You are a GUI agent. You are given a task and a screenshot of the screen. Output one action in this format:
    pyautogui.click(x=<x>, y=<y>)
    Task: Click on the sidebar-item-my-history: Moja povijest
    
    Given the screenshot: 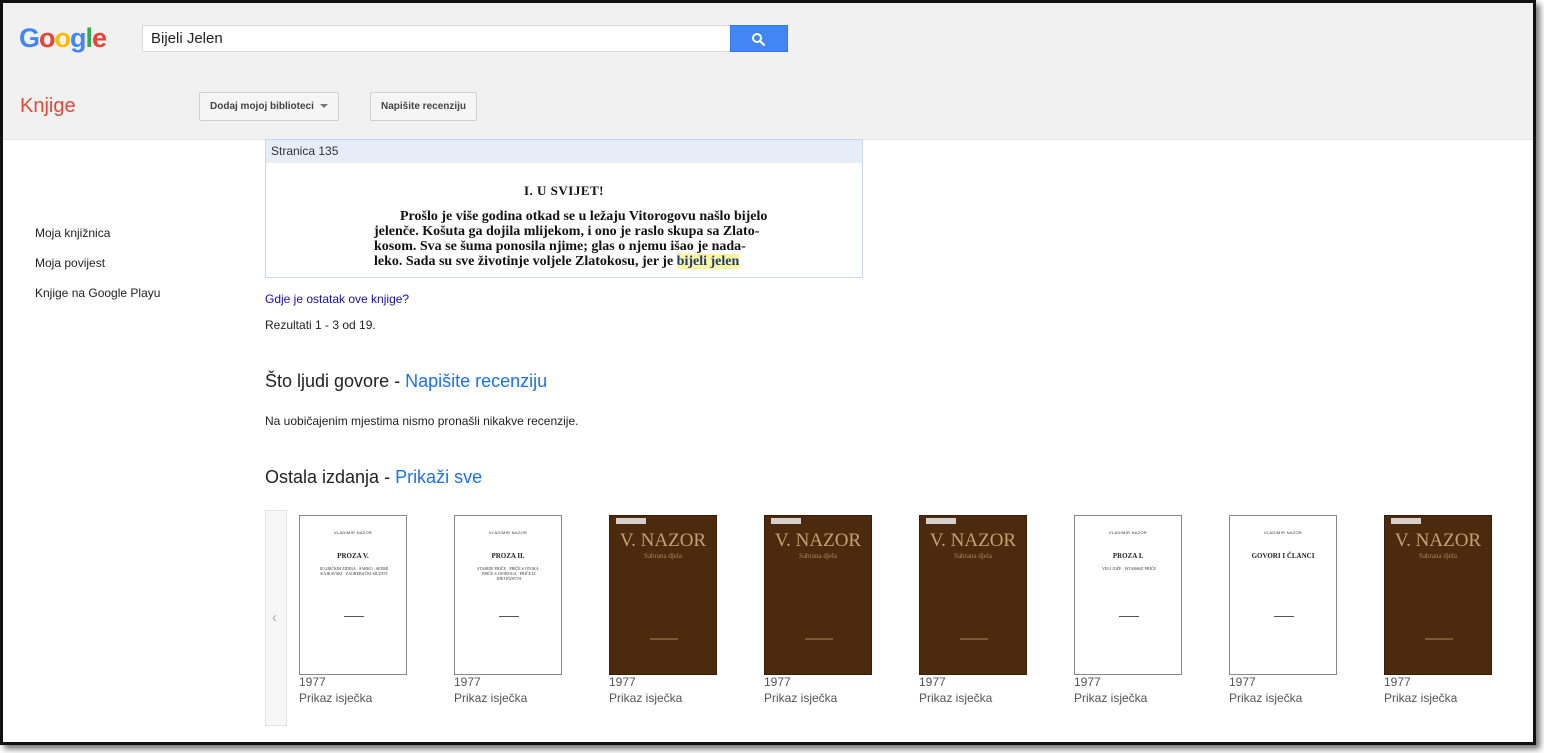 What is the action you would take?
    pyautogui.click(x=97, y=263)
    